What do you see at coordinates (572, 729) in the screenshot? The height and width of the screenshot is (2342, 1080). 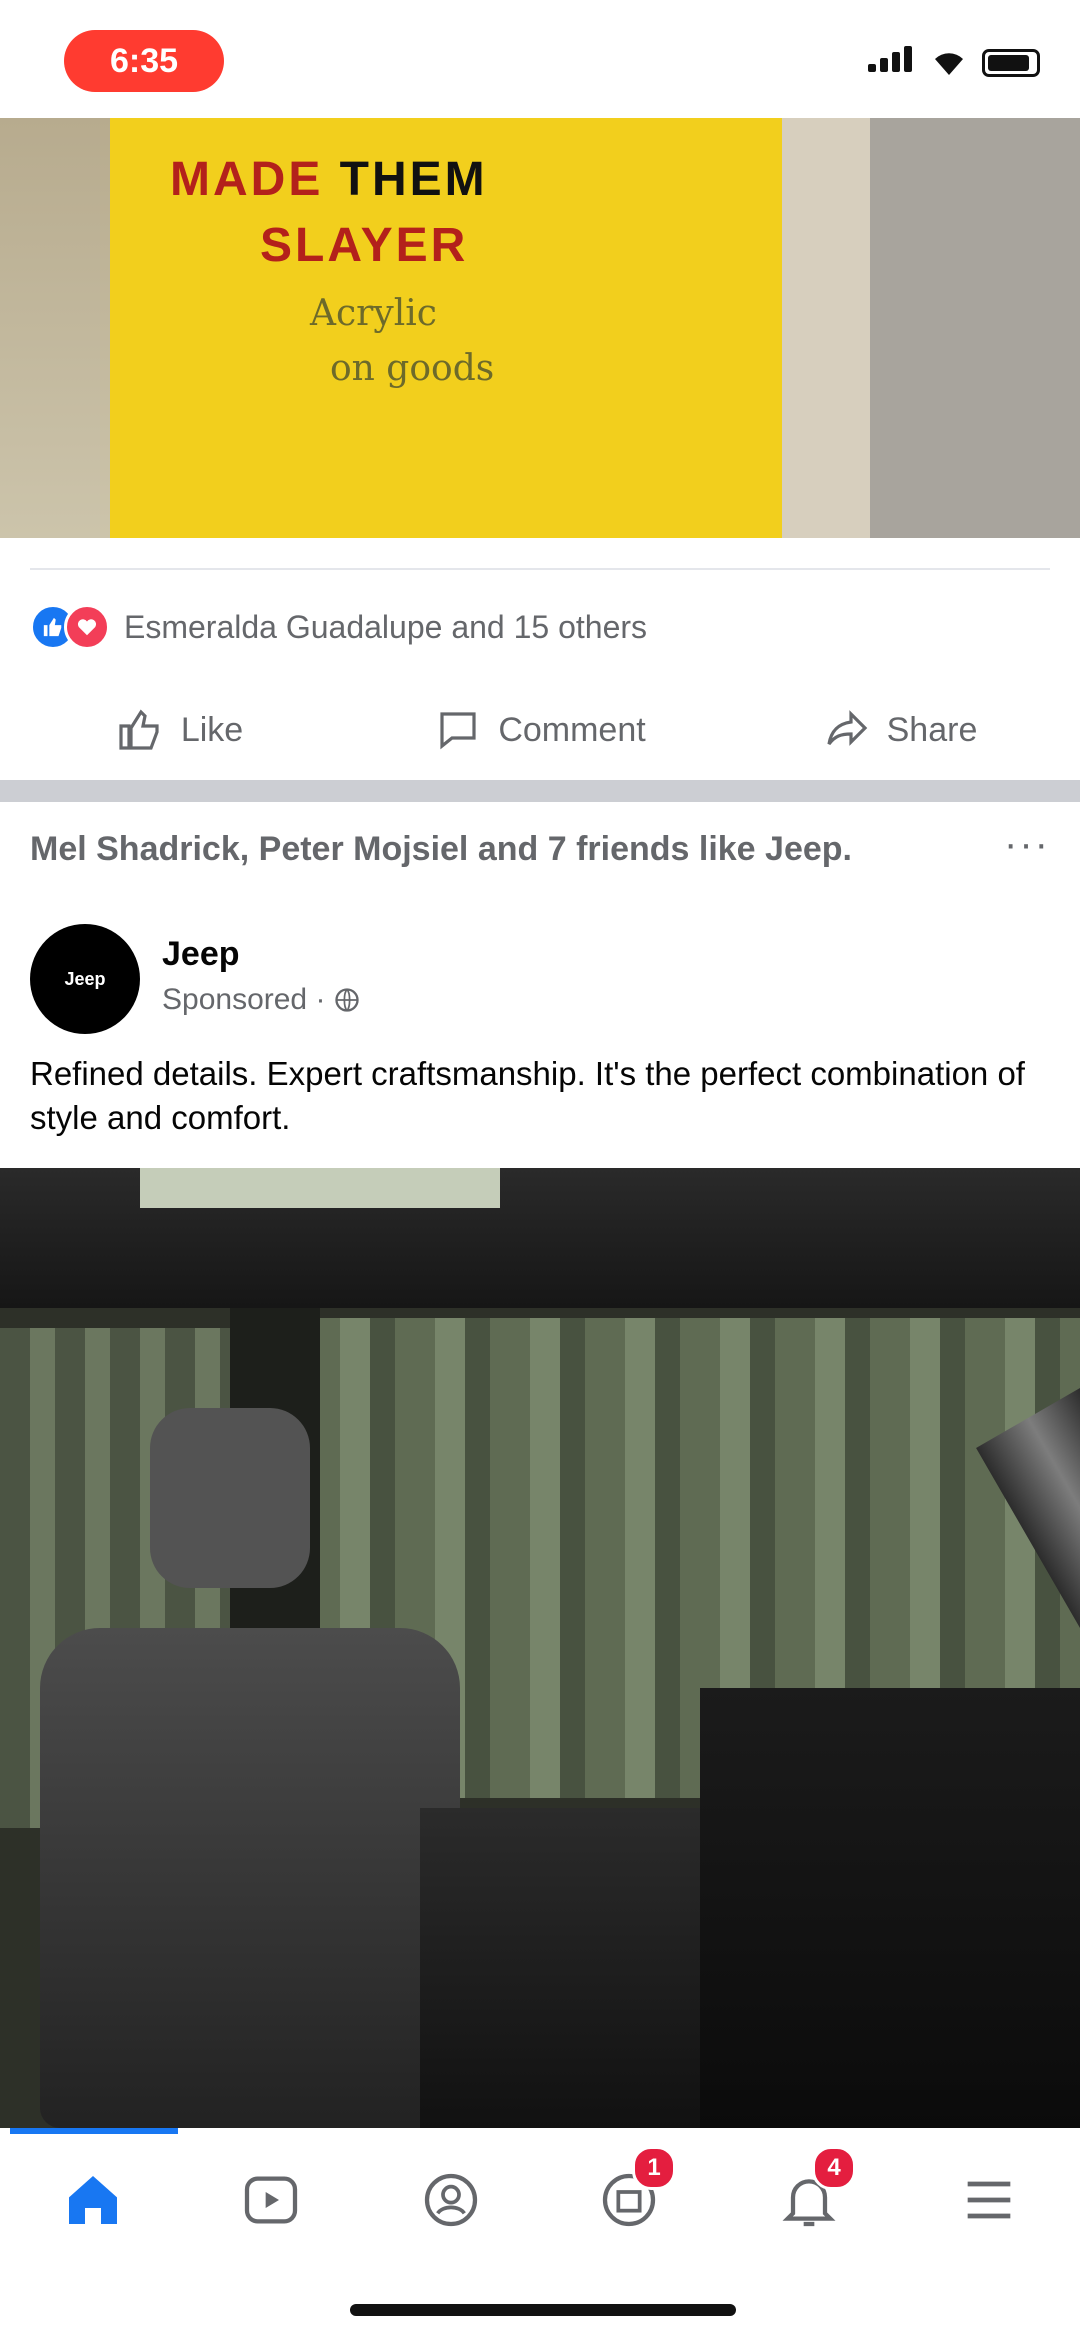 I see `comment-label: Comment` at bounding box center [572, 729].